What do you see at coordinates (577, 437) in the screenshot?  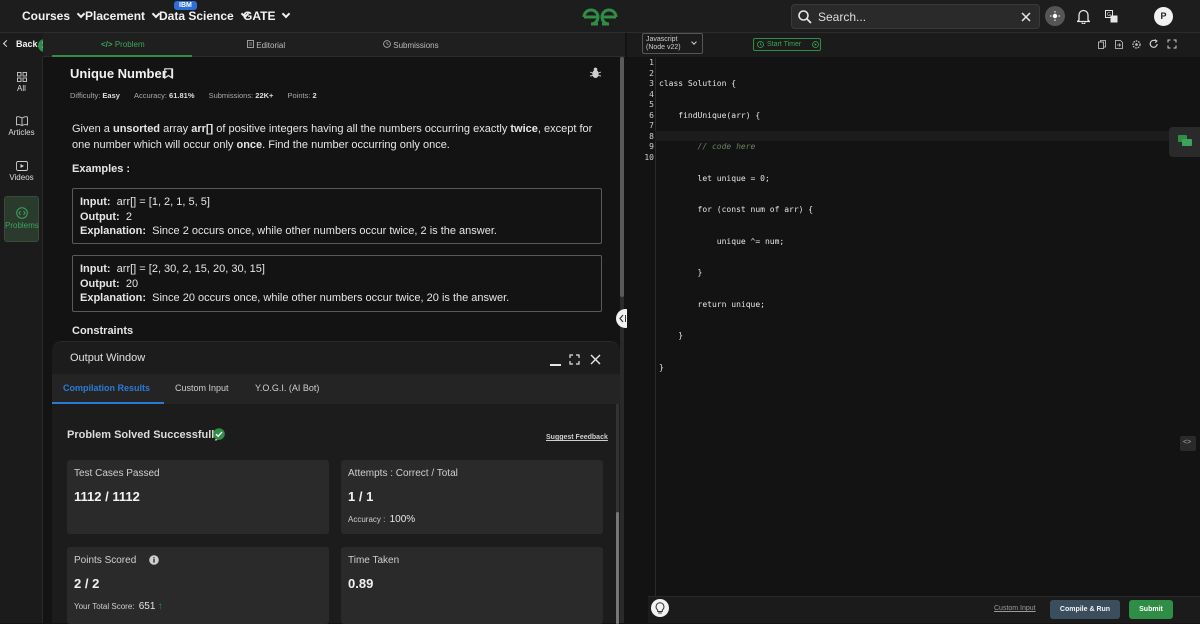 I see `suggest-feedback-link: Suggest Feedback` at bounding box center [577, 437].